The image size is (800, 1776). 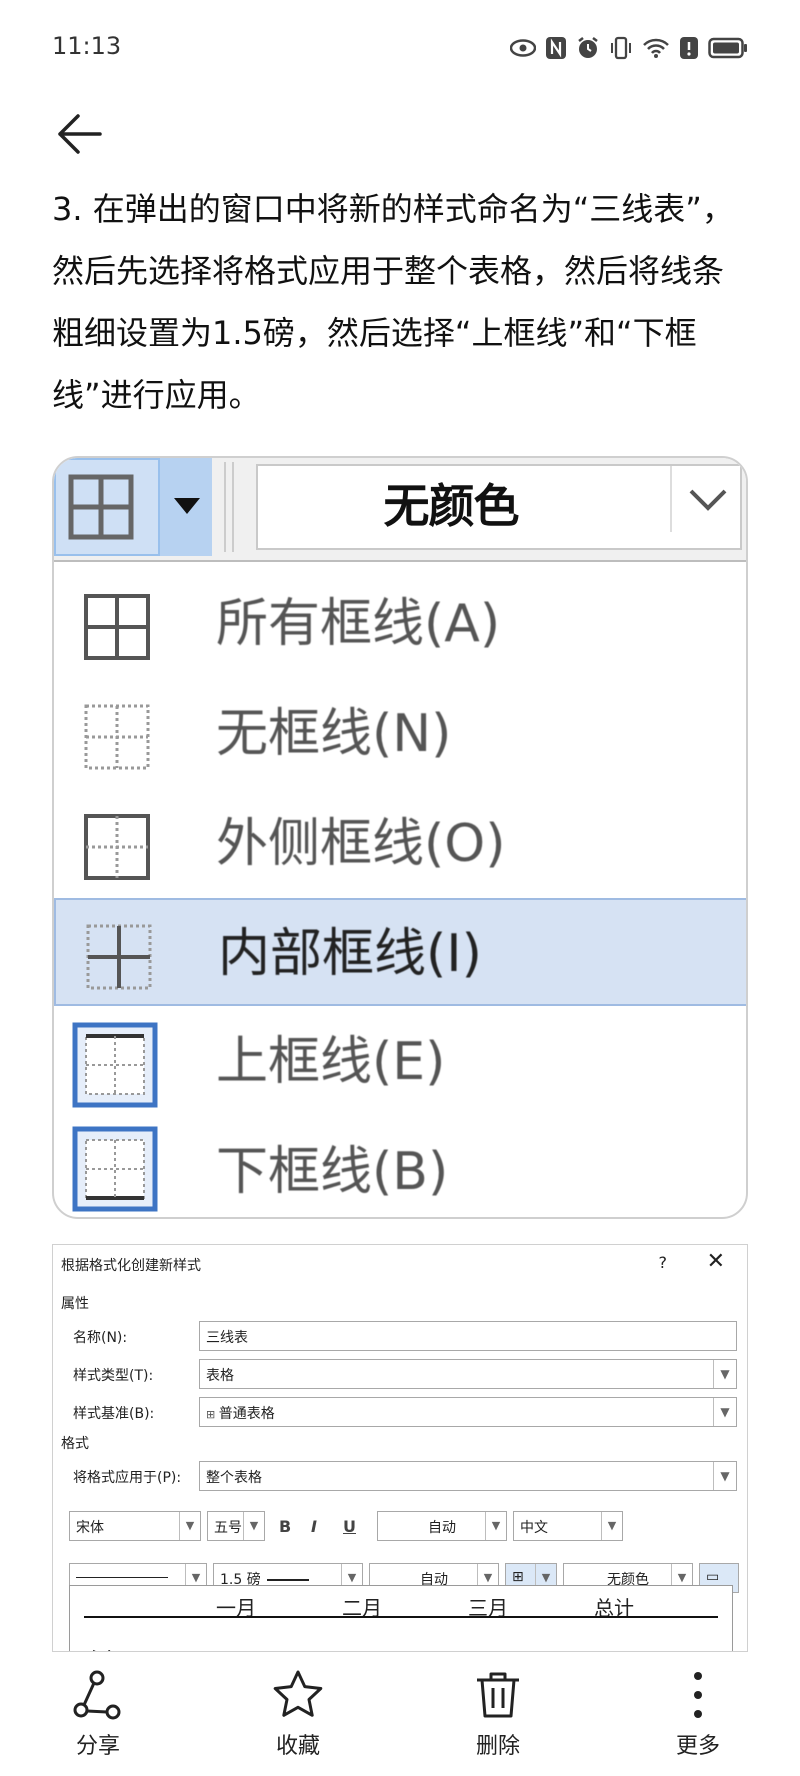 I want to click on table-preview: 一月 二月 三月 总计 东部, so click(x=401, y=1618).